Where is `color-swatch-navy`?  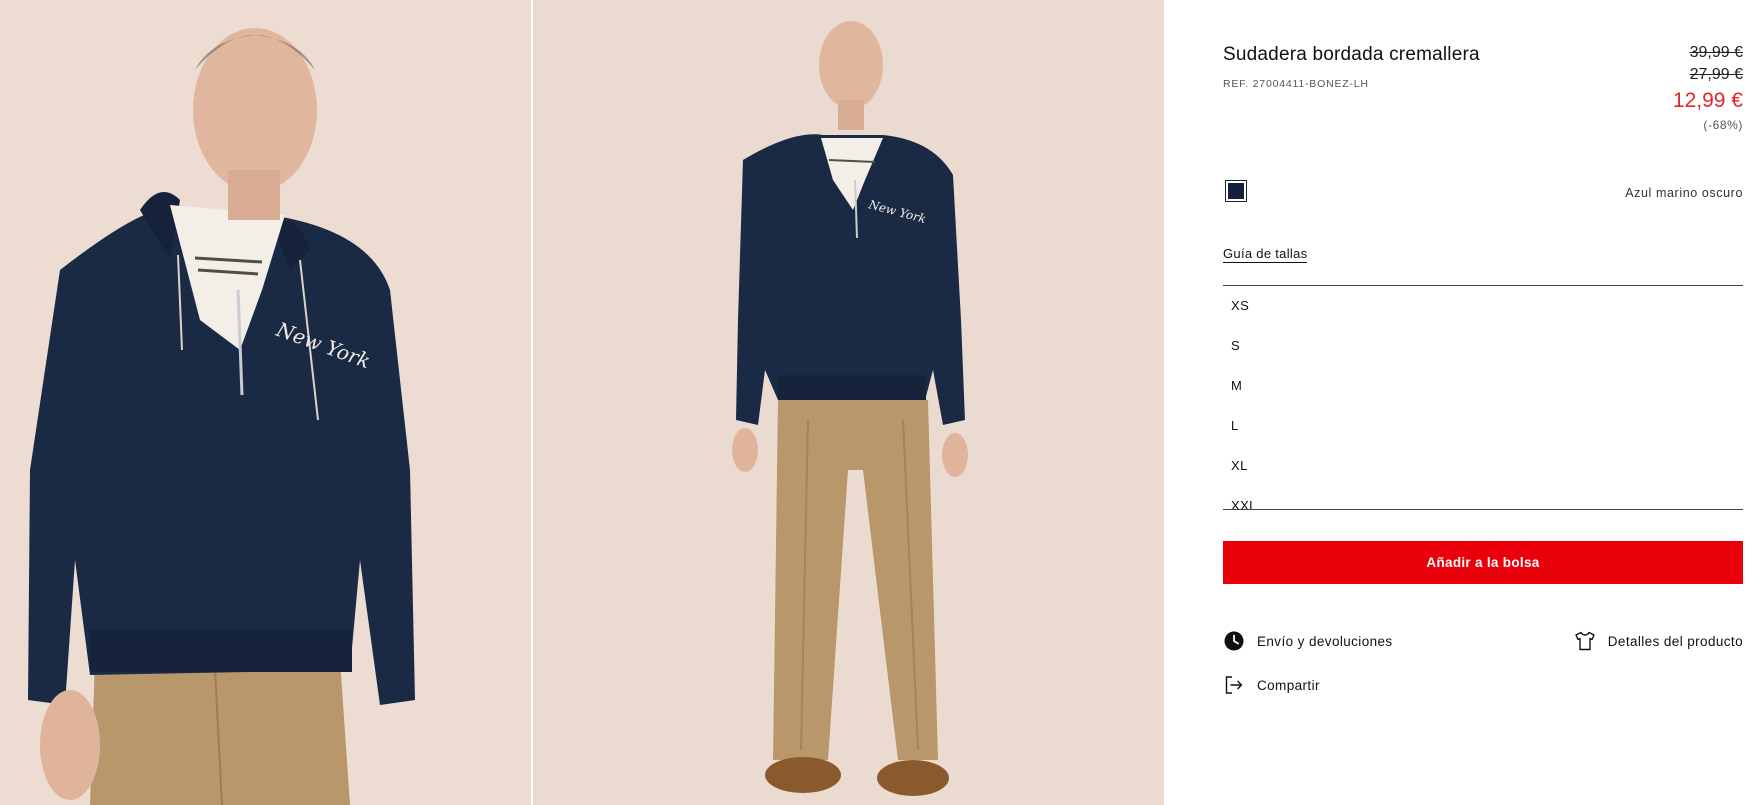 color-swatch-navy is located at coordinates (1236, 191).